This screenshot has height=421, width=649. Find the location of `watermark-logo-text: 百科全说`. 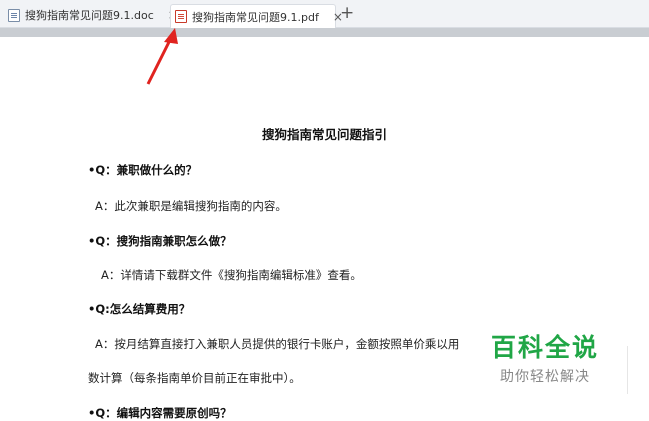

watermark-logo-text: 百科全说 is located at coordinates (544, 347).